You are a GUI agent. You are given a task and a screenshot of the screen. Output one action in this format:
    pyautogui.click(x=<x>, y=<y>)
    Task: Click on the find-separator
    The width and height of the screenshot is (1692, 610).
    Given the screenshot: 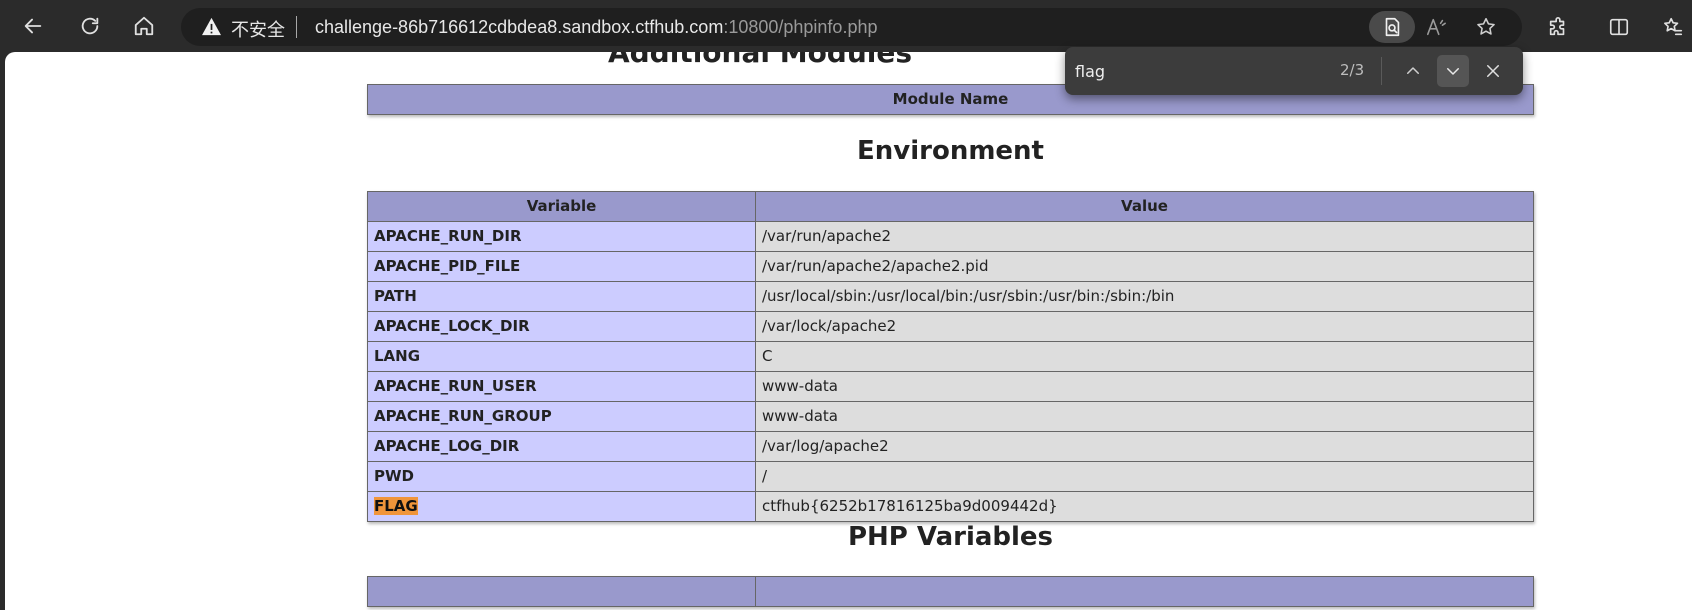 What is the action you would take?
    pyautogui.click(x=1381, y=71)
    